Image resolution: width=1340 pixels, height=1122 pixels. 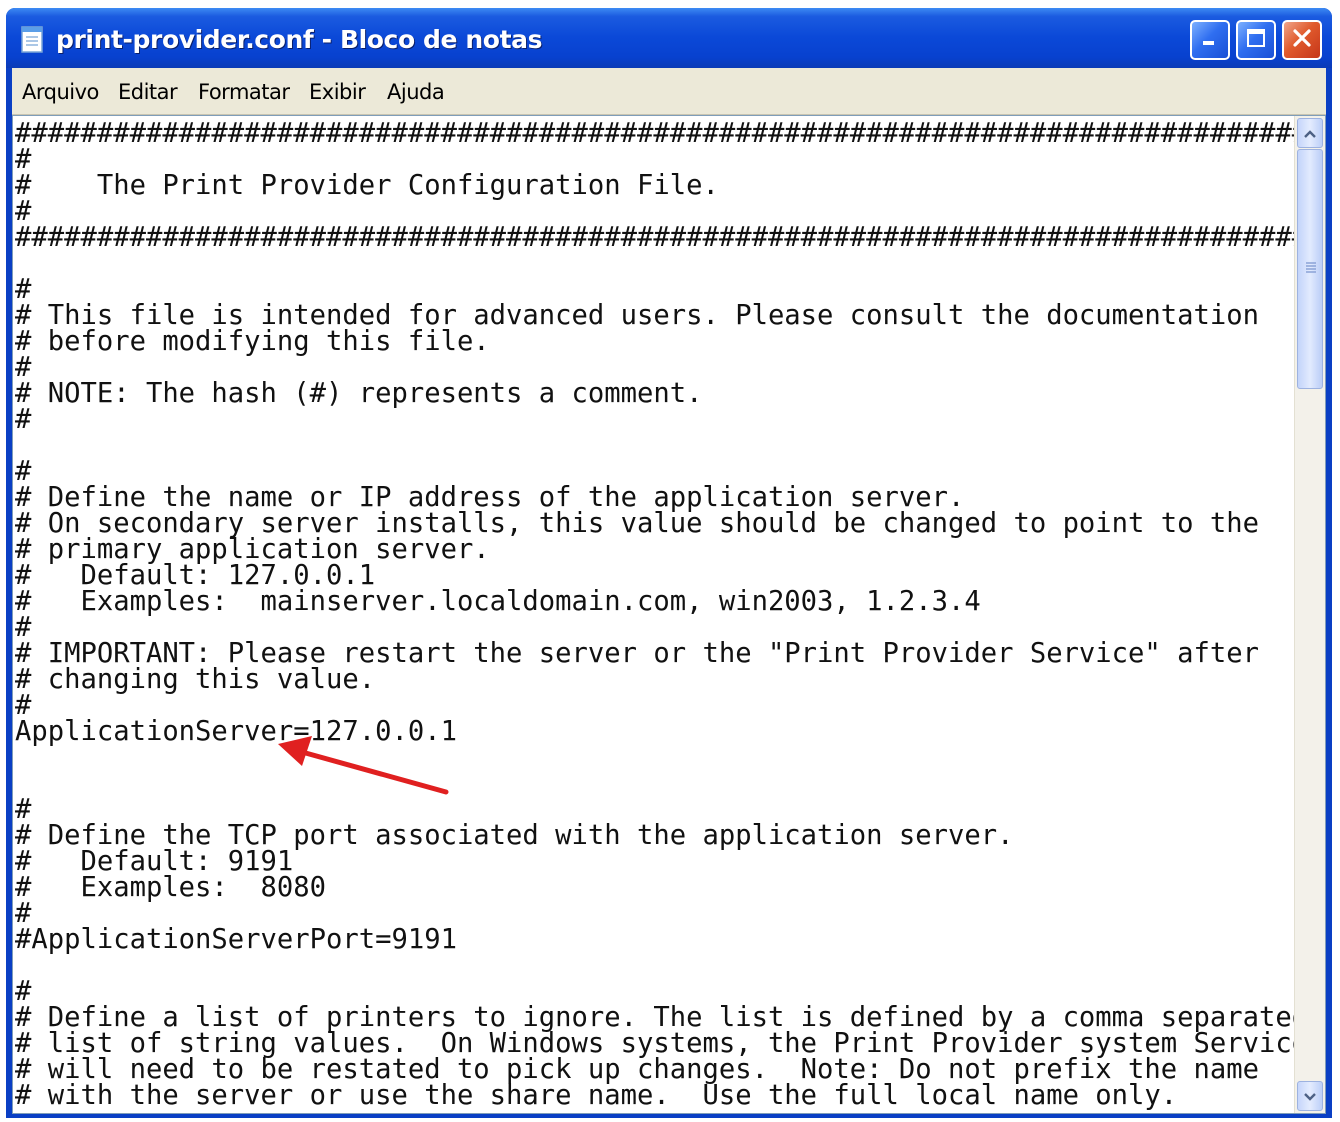 I want to click on maximize-button, so click(x=1256, y=40).